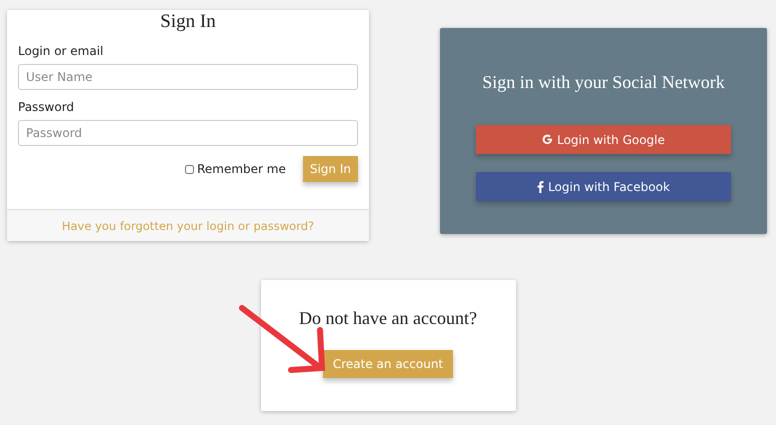 The image size is (776, 425). What do you see at coordinates (188, 77) in the screenshot?
I see `login-field: User Name` at bounding box center [188, 77].